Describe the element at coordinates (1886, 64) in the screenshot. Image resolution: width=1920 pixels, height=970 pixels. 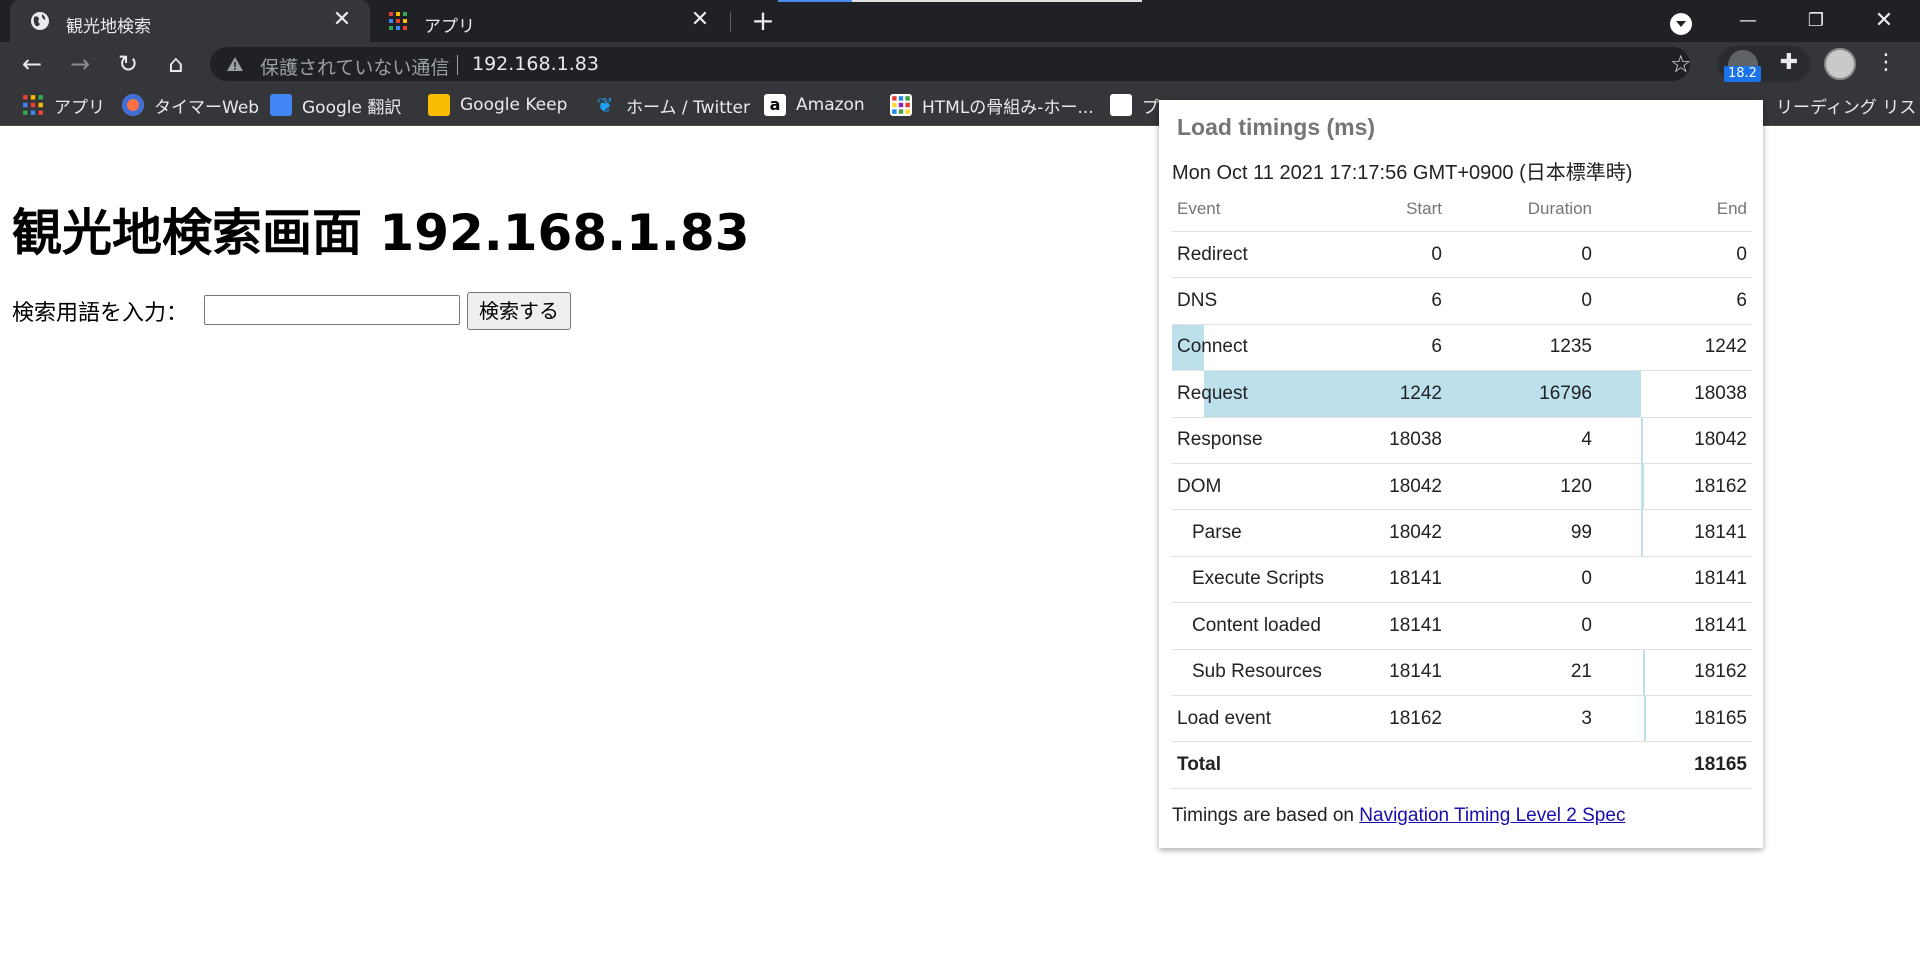
I see `more-menu-icon: ⋮` at that location.